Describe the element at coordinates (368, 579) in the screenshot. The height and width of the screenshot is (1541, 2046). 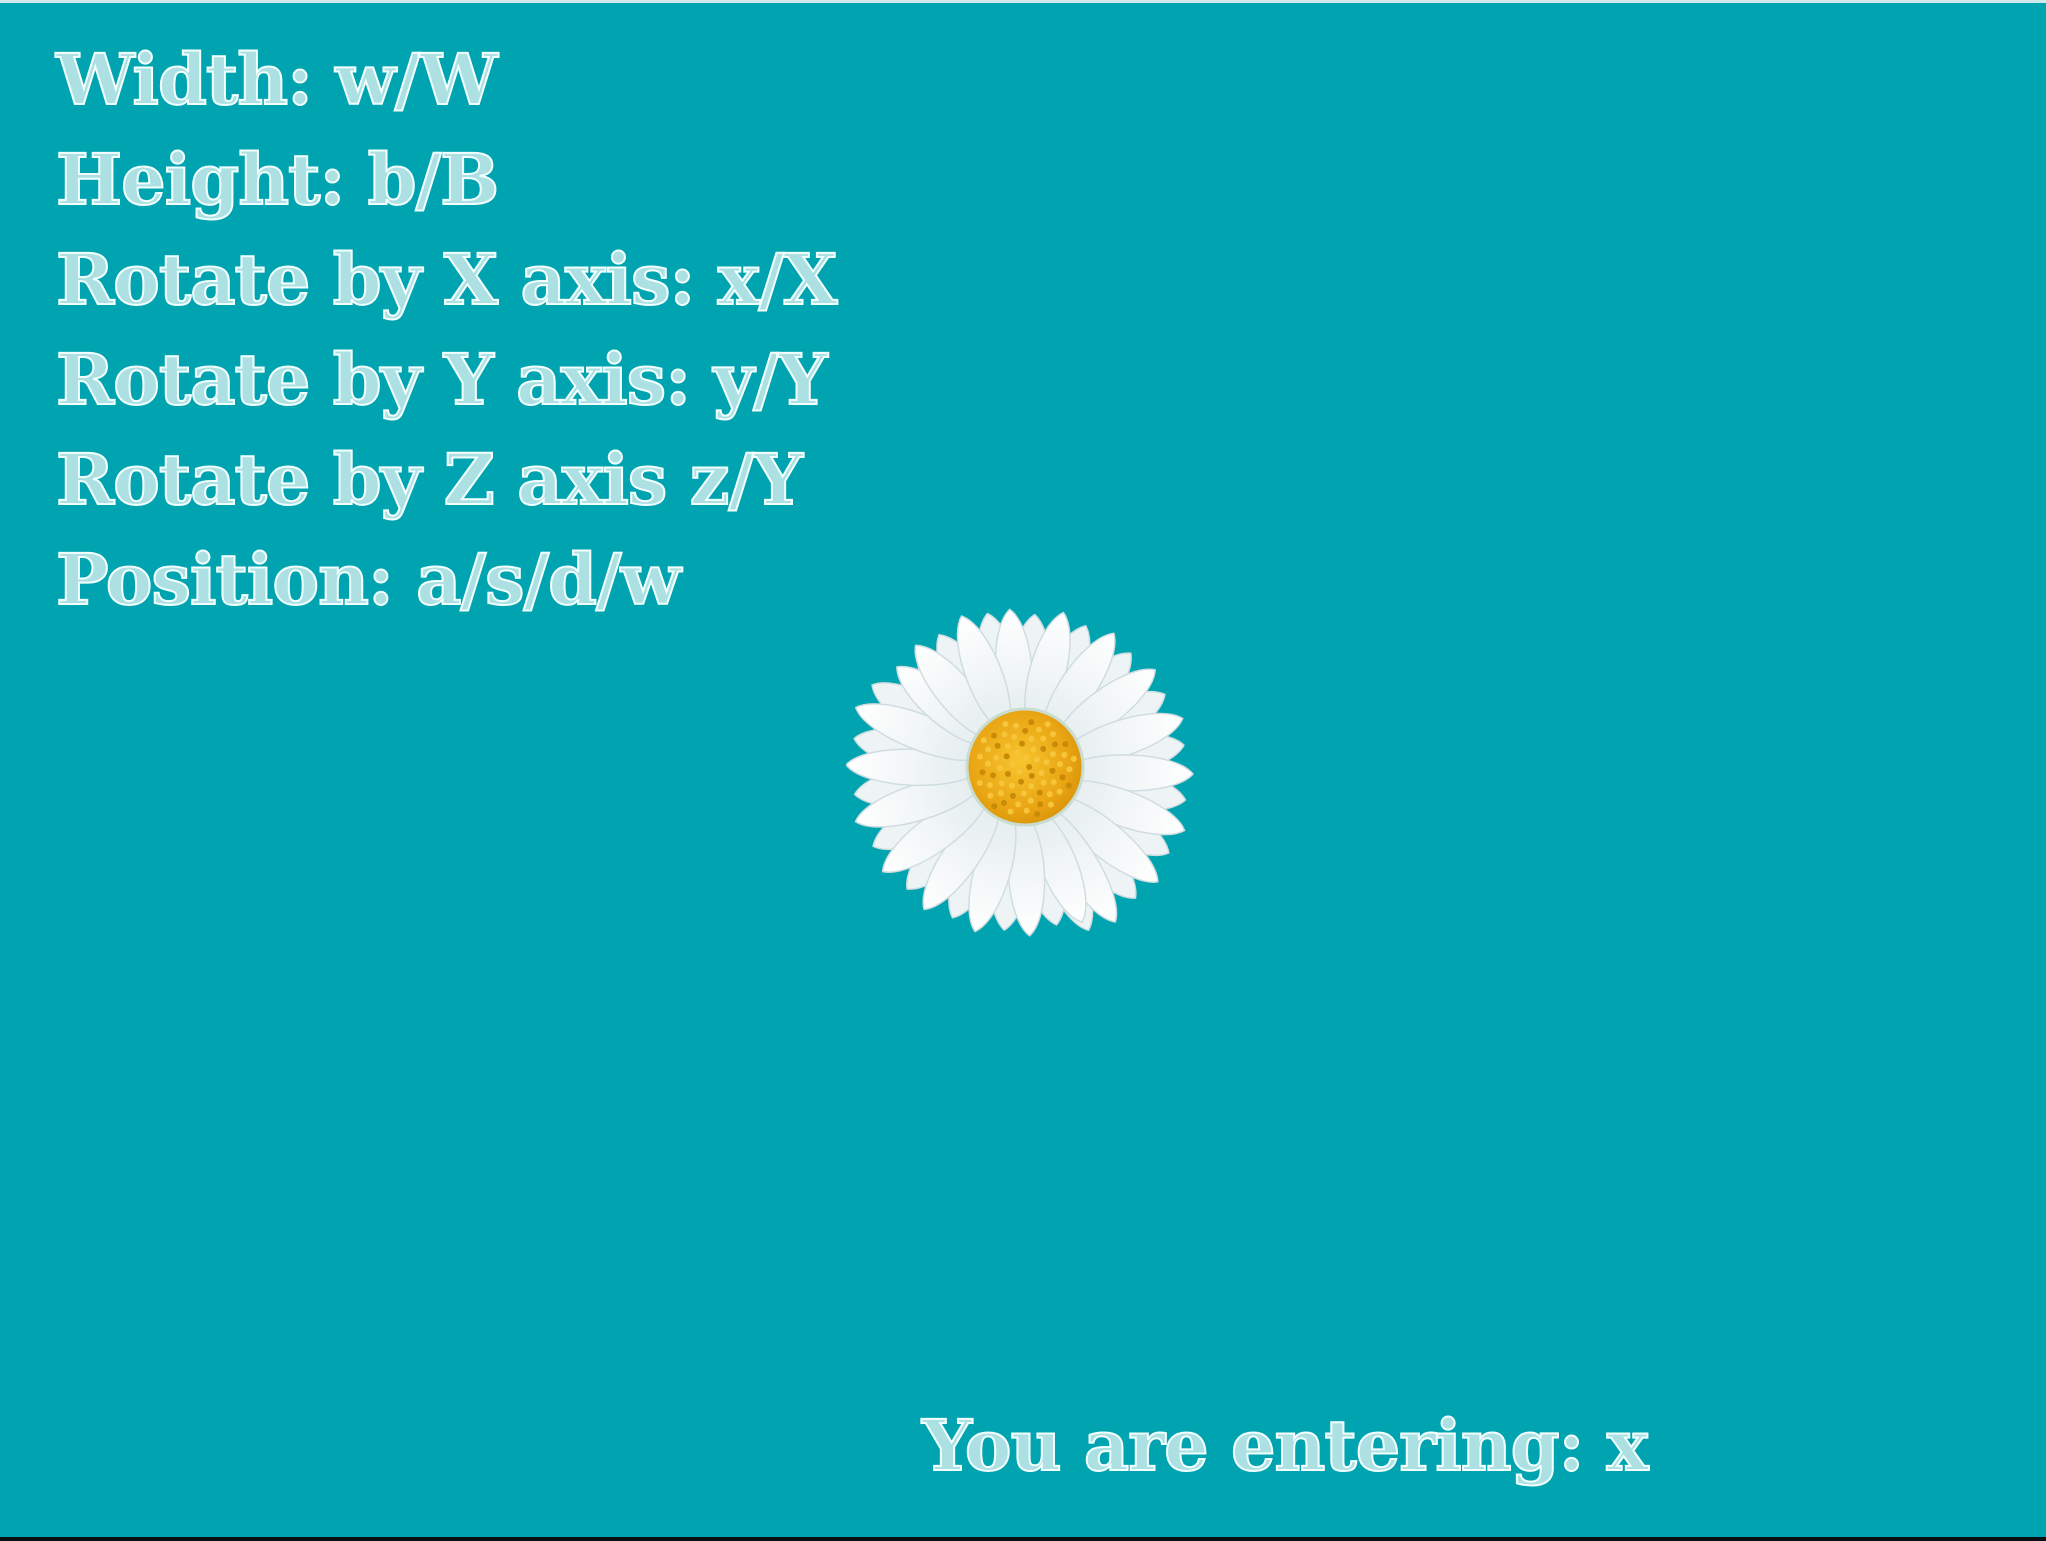
I see `help-position: Position: a/s/d/w` at that location.